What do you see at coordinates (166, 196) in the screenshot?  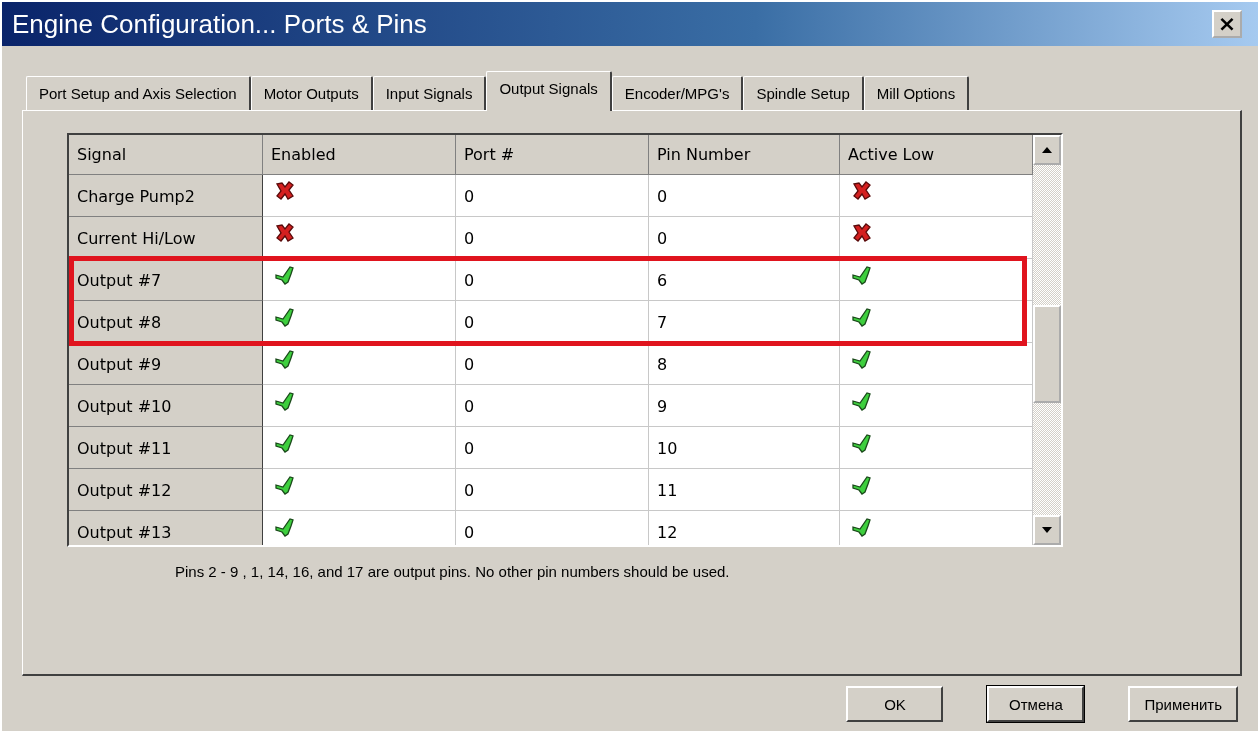 I see `row-header: Charge Pump2` at bounding box center [166, 196].